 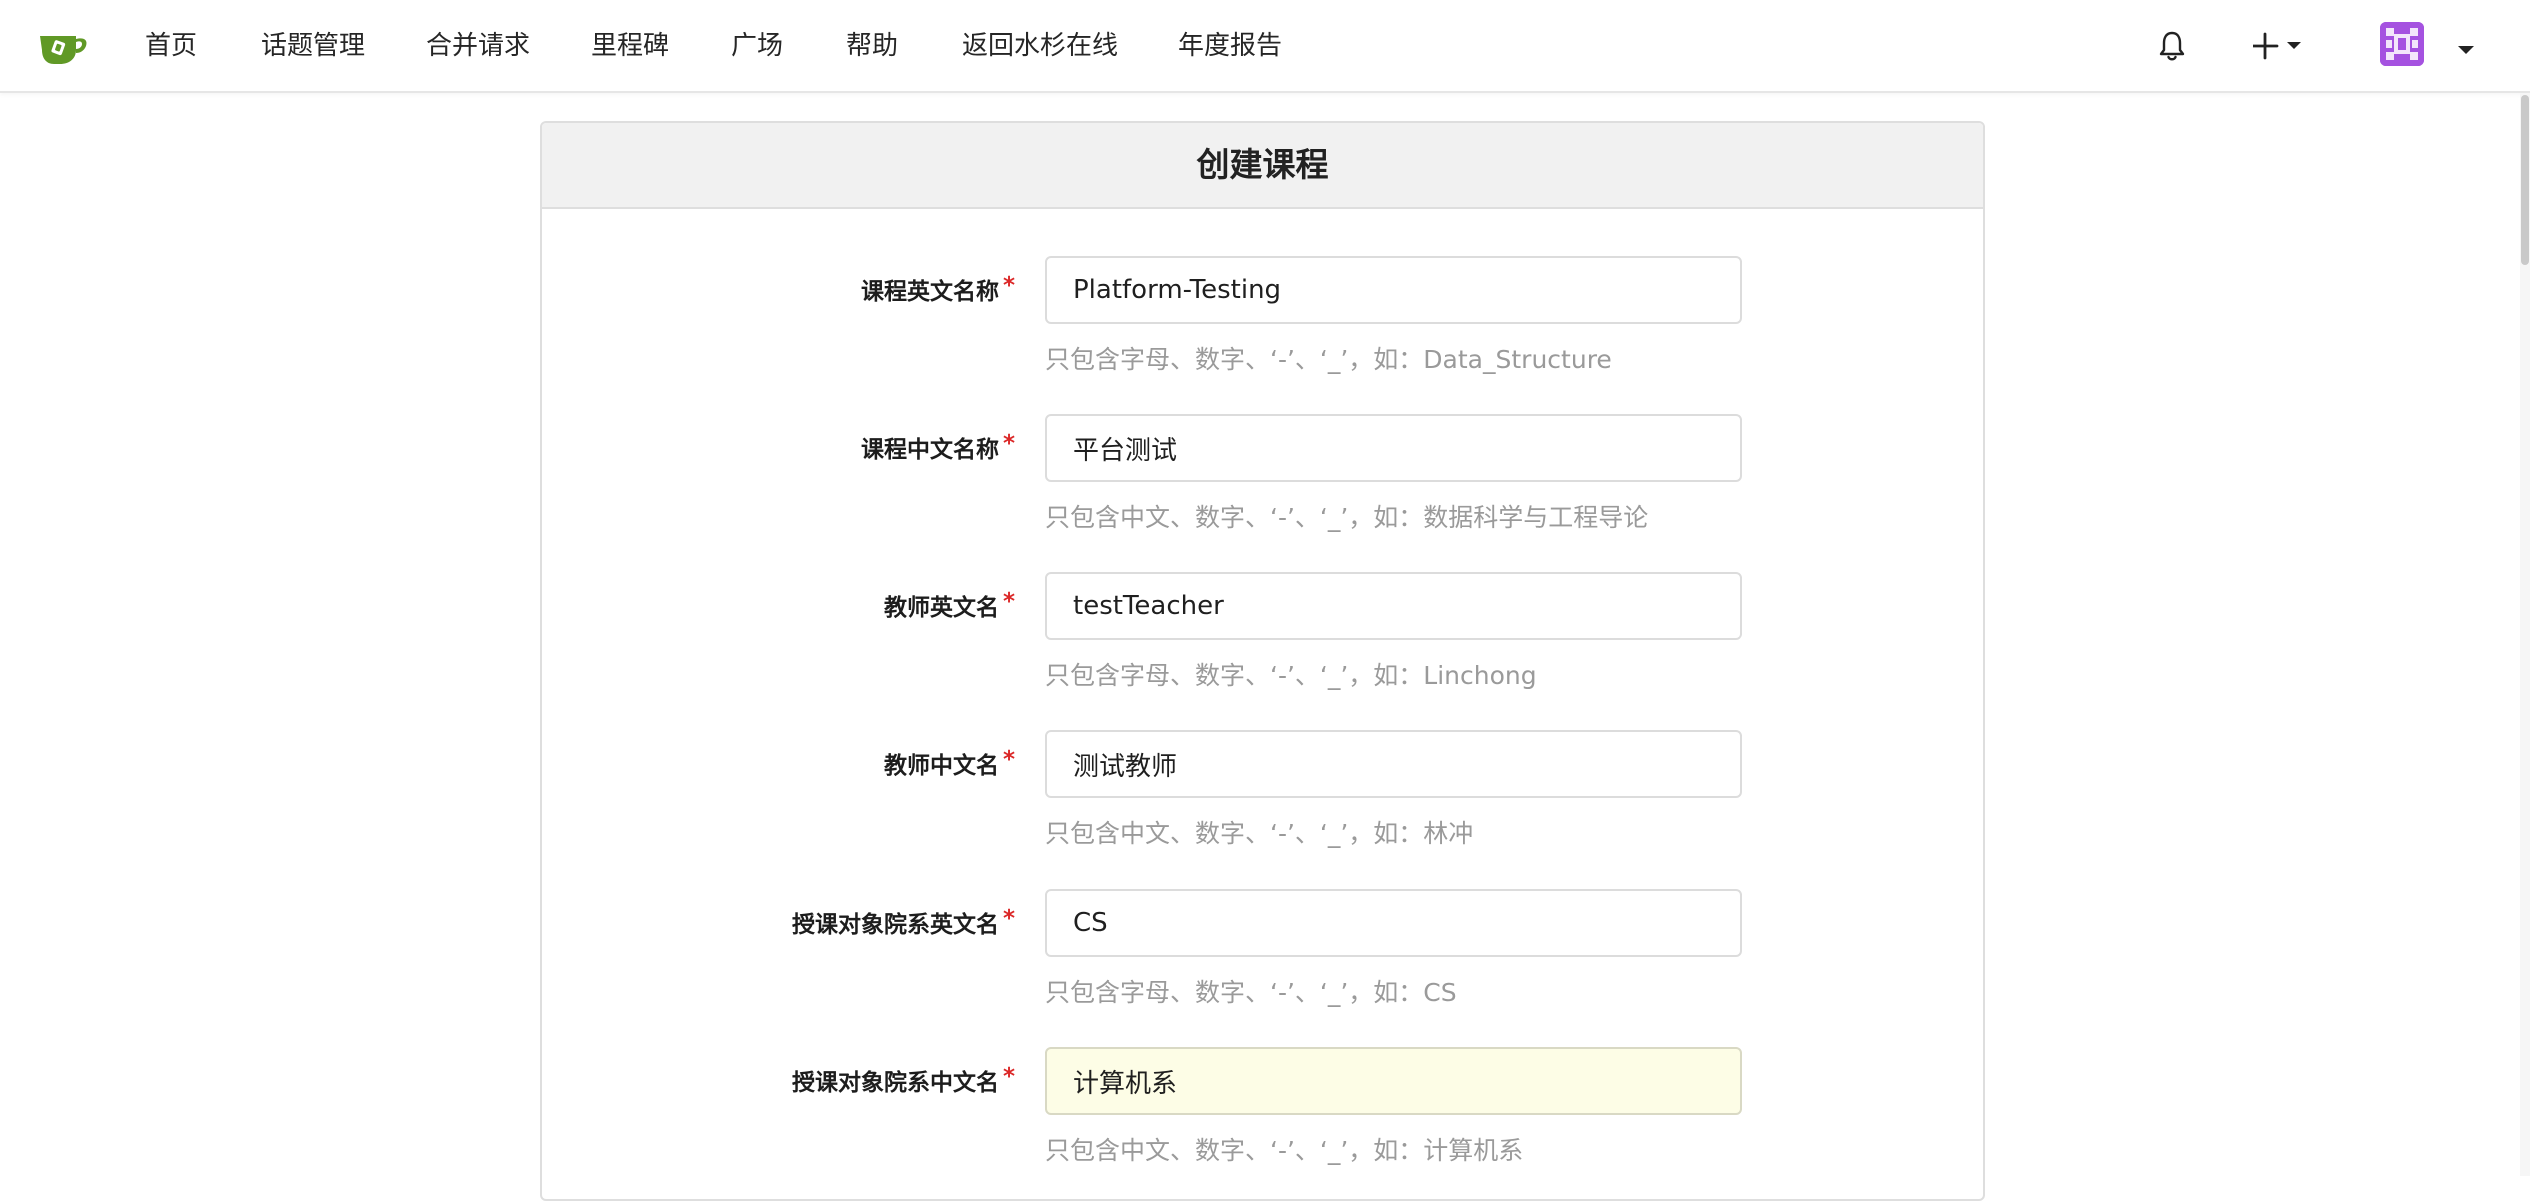 I want to click on field-label-text: 课程中文名称, so click(x=929, y=450).